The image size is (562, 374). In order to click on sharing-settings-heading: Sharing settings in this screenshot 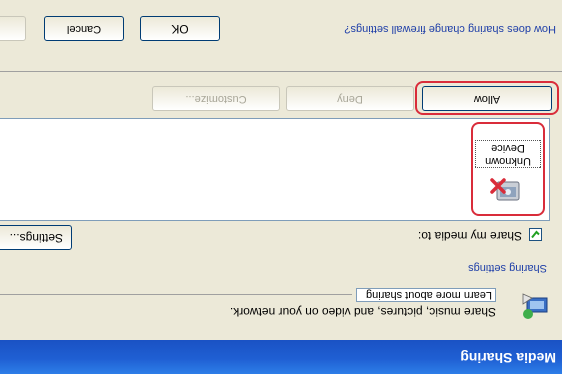, I will do `click(507, 268)`.